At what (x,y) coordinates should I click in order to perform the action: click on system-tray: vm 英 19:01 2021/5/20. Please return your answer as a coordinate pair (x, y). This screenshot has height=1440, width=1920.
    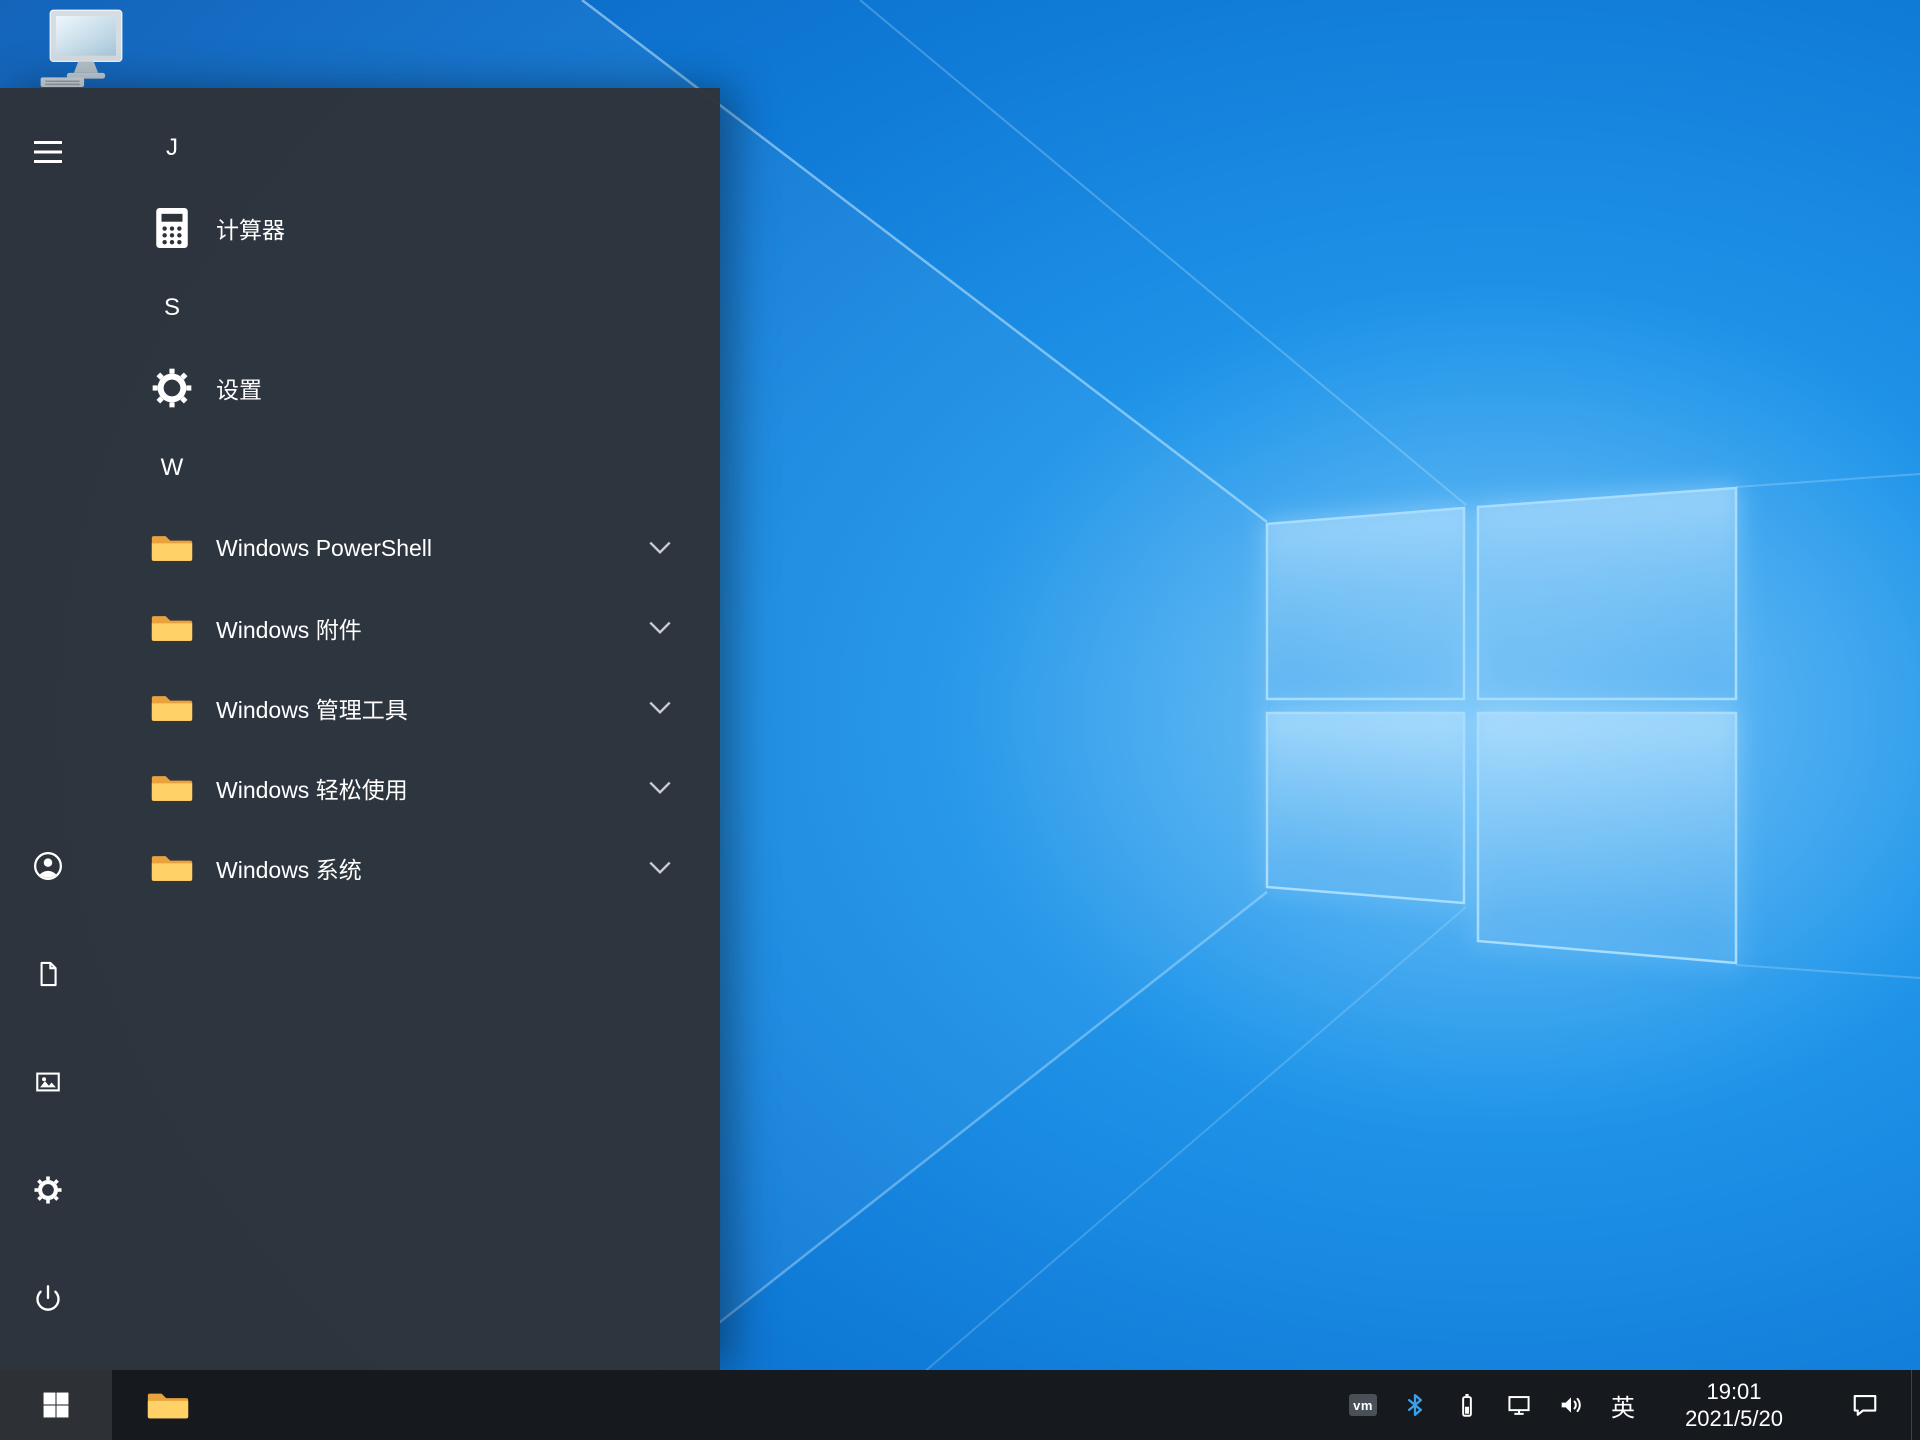
    Looking at the image, I should click on (1628, 1405).